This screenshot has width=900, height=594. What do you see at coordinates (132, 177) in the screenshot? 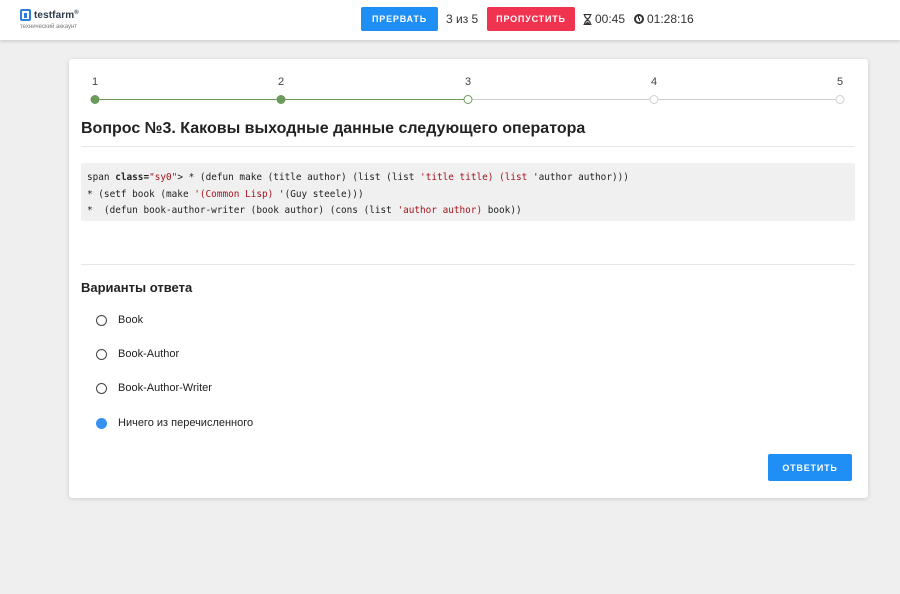
I see `code-keyword: class=` at bounding box center [132, 177].